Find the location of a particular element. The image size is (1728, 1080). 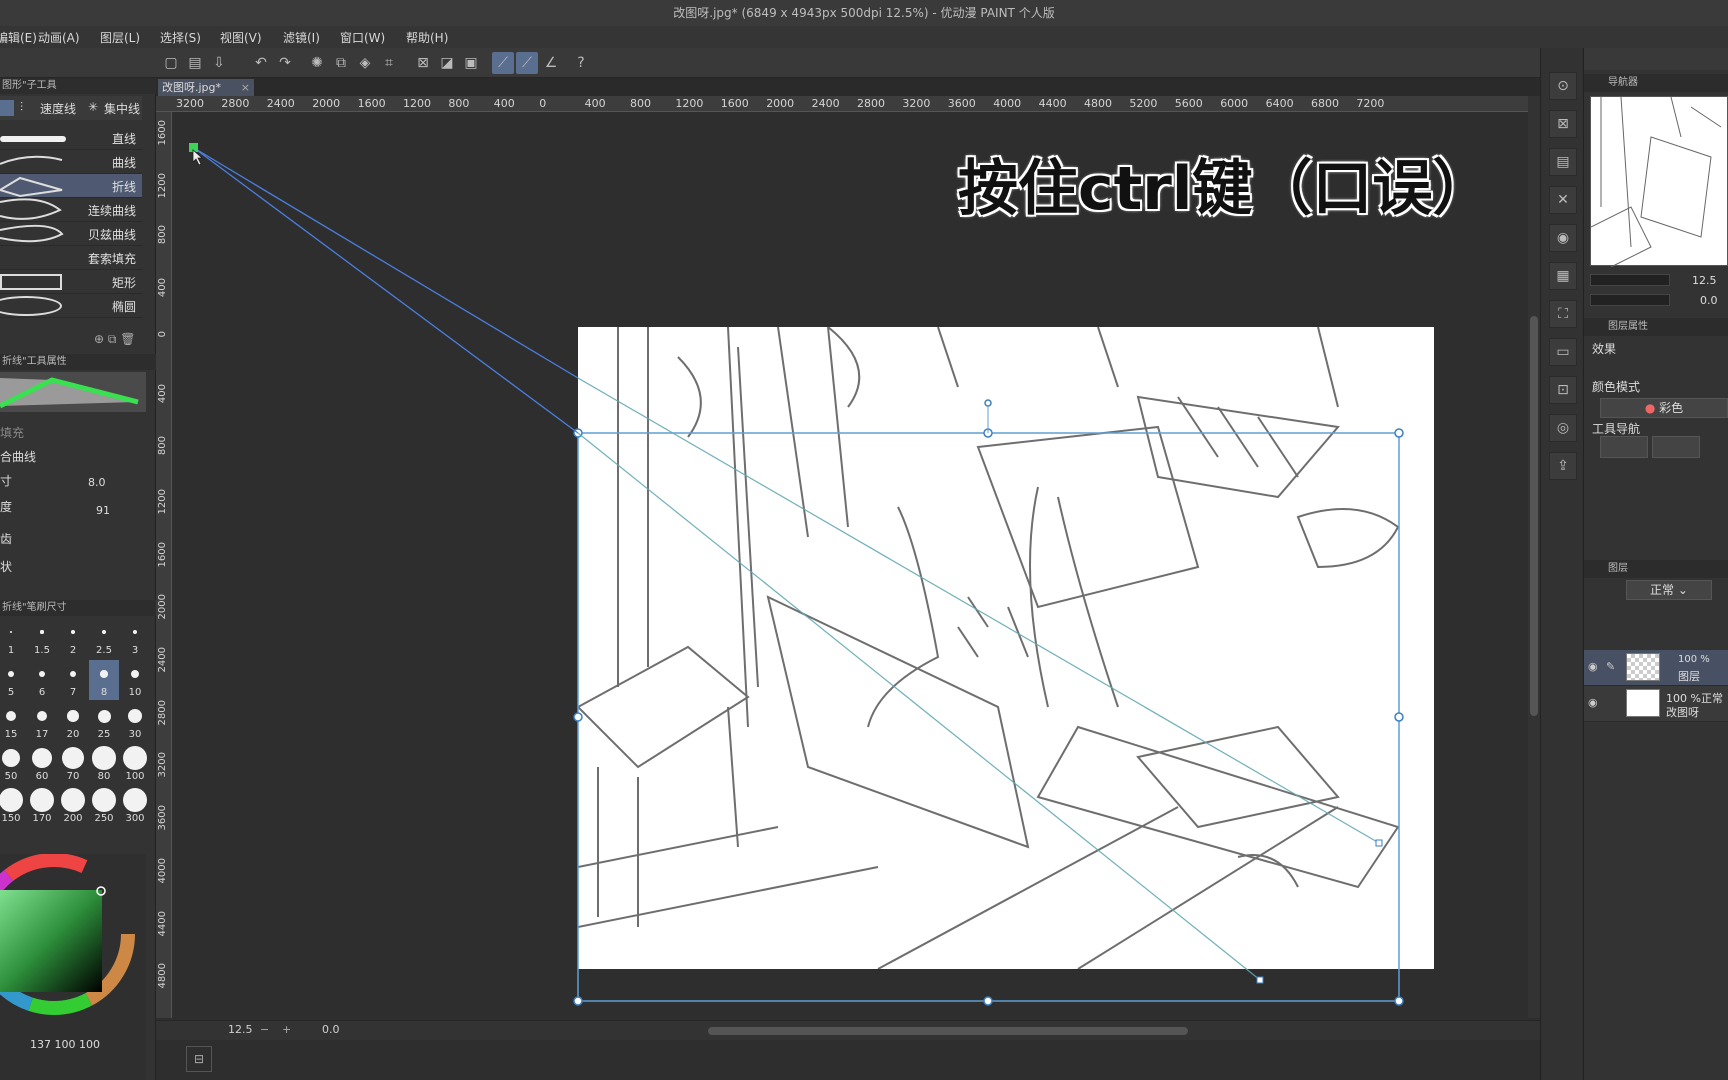

brush-size-cell: 2 is located at coordinates (73, 638).